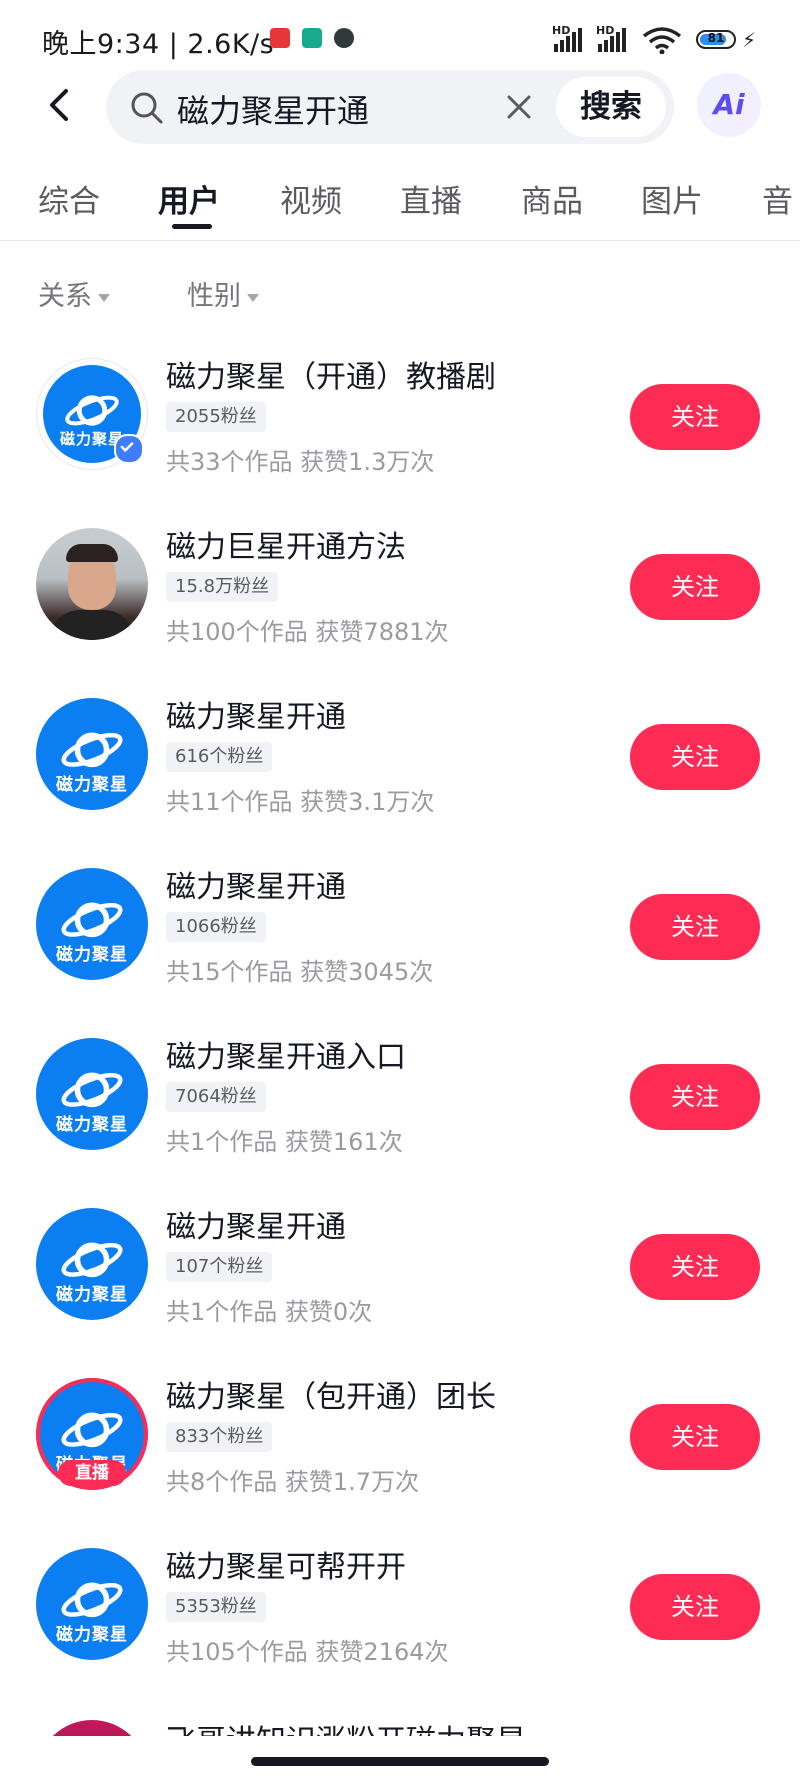 This screenshot has width=800, height=1778. What do you see at coordinates (777, 198) in the screenshot?
I see `tab-music: 音` at bounding box center [777, 198].